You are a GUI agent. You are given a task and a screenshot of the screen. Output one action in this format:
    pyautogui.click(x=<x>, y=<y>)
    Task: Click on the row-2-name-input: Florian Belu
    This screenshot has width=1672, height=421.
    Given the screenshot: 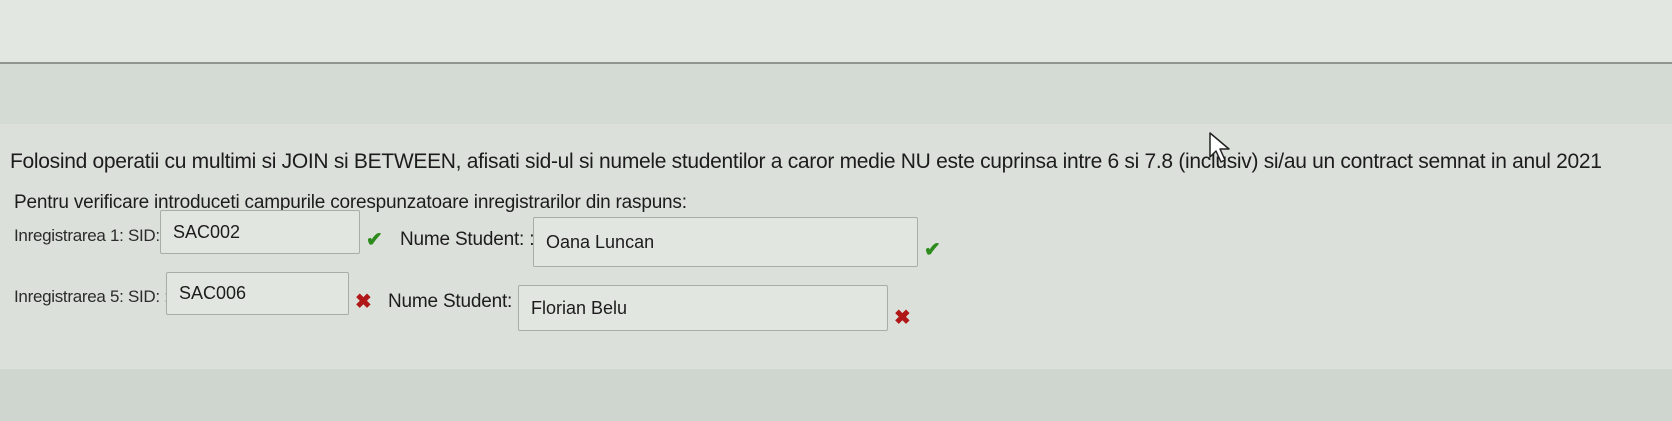 What is the action you would take?
    pyautogui.click(x=703, y=308)
    